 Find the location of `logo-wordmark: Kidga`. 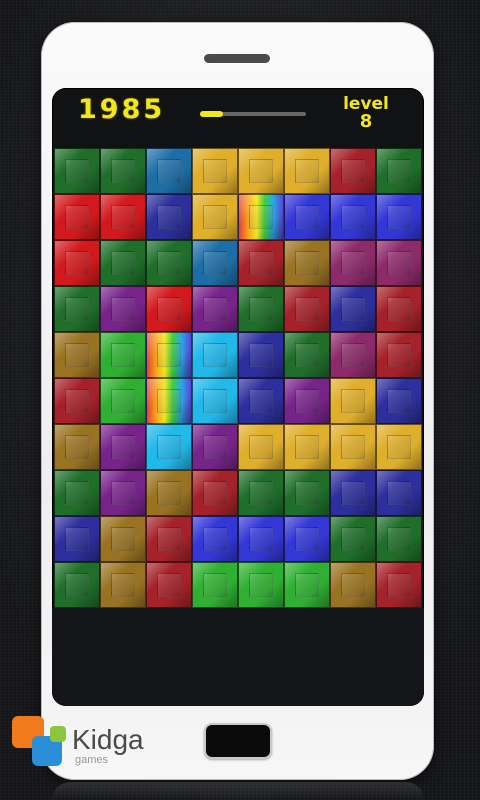

logo-wordmark: Kidga is located at coordinates (108, 739).